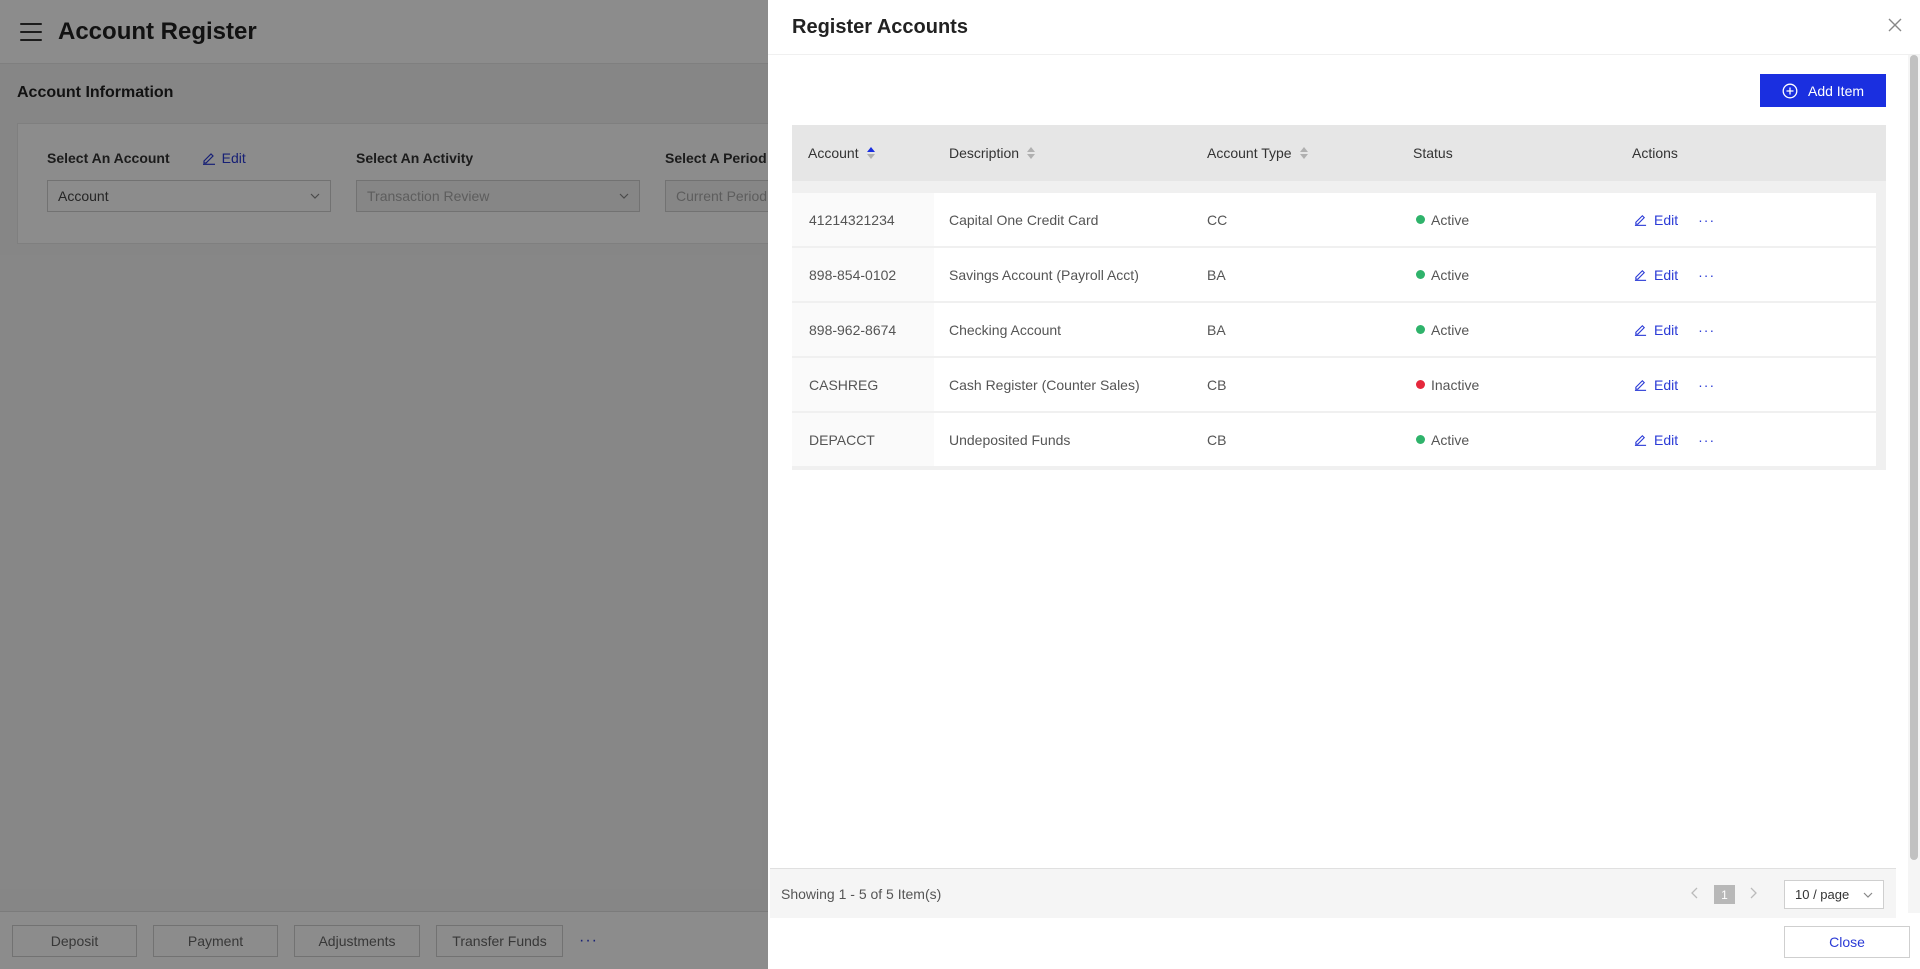 This screenshot has height=969, width=1920. Describe the element at coordinates (1044, 274) in the screenshot. I see `description-cell: Savings Account (Payroll Acct)` at that location.